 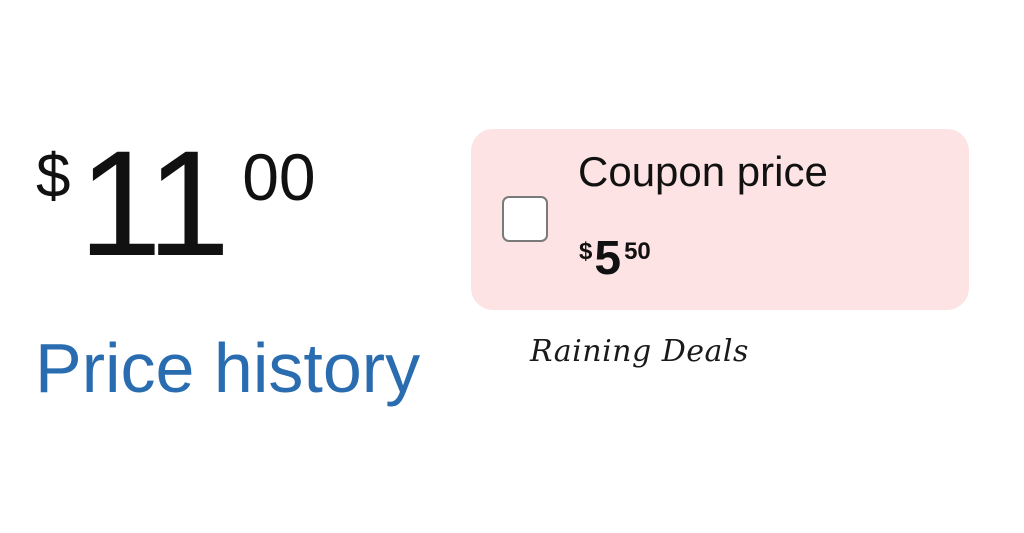 What do you see at coordinates (608, 258) in the screenshot?
I see `coupon-price-whole: 5` at bounding box center [608, 258].